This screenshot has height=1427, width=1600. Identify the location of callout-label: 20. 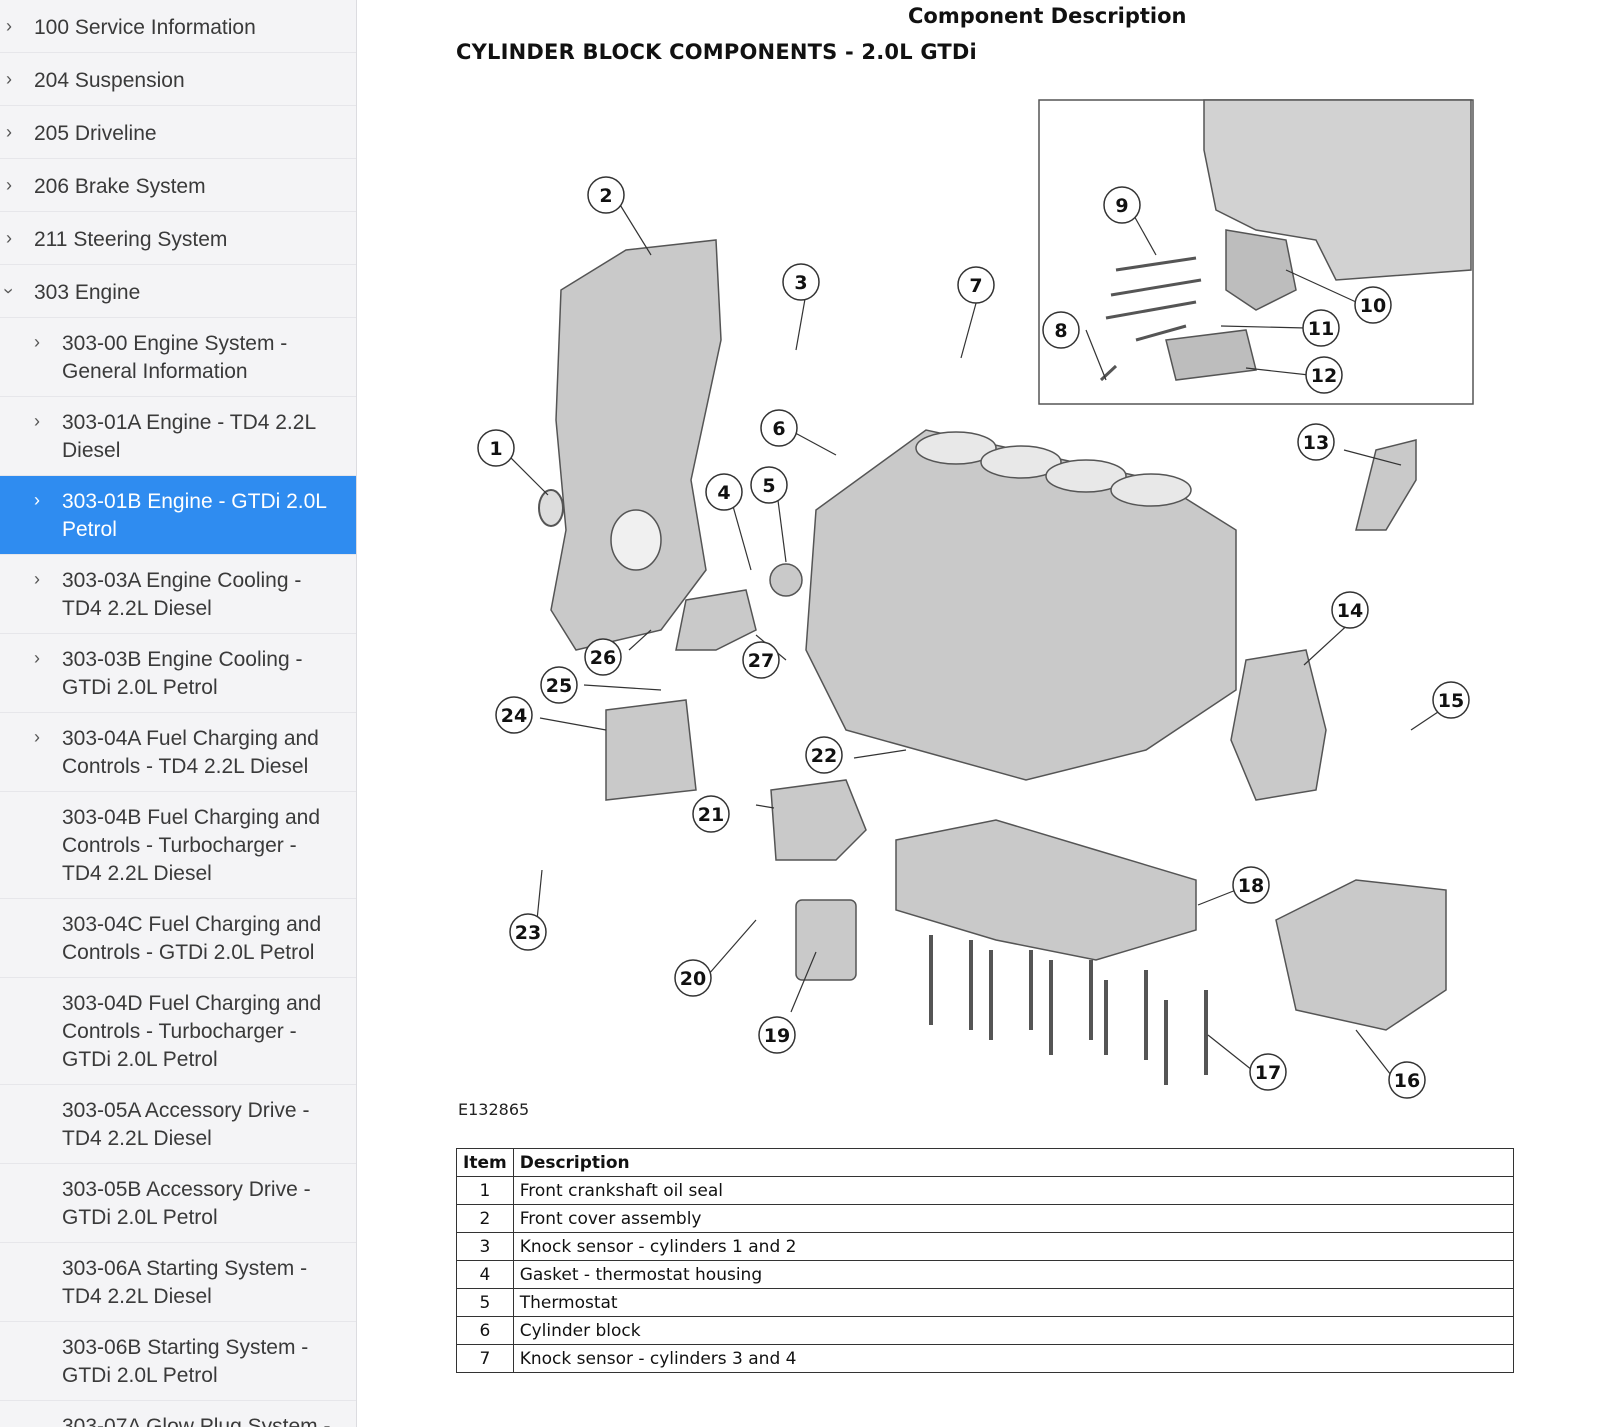
(693, 979).